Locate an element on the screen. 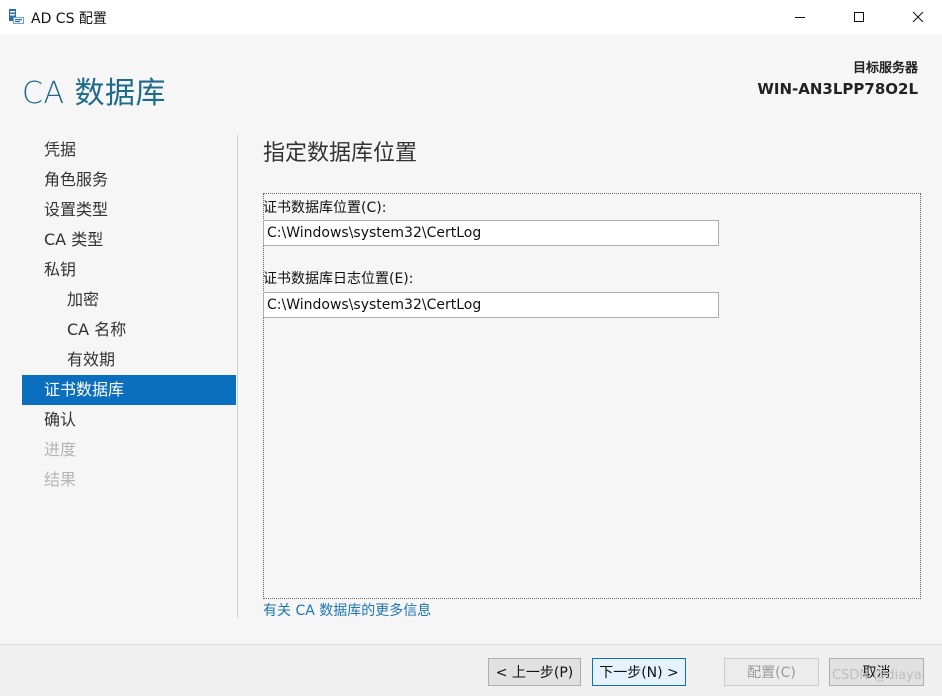 This screenshot has width=942, height=696. nav-item-results: 结果 is located at coordinates (60, 479).